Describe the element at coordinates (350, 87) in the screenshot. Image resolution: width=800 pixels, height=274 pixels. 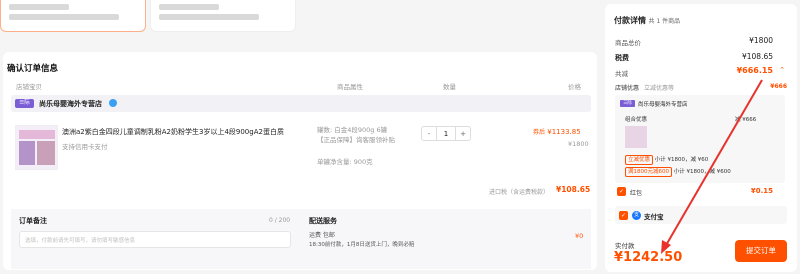
I see `col-attr: 商品属性` at that location.